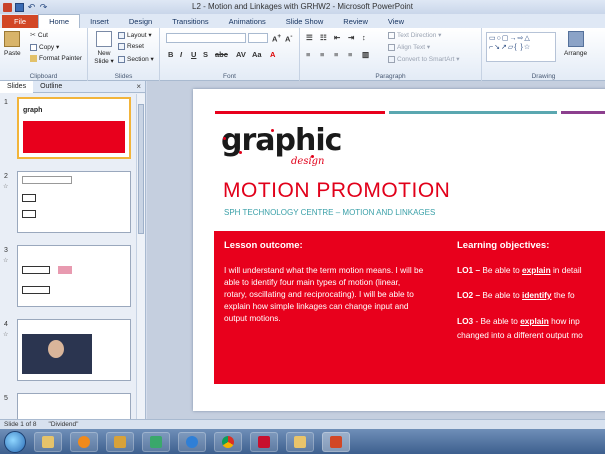 The height and width of the screenshot is (454, 605). I want to click on paragraph-label: Paragraph, so click(390, 76).